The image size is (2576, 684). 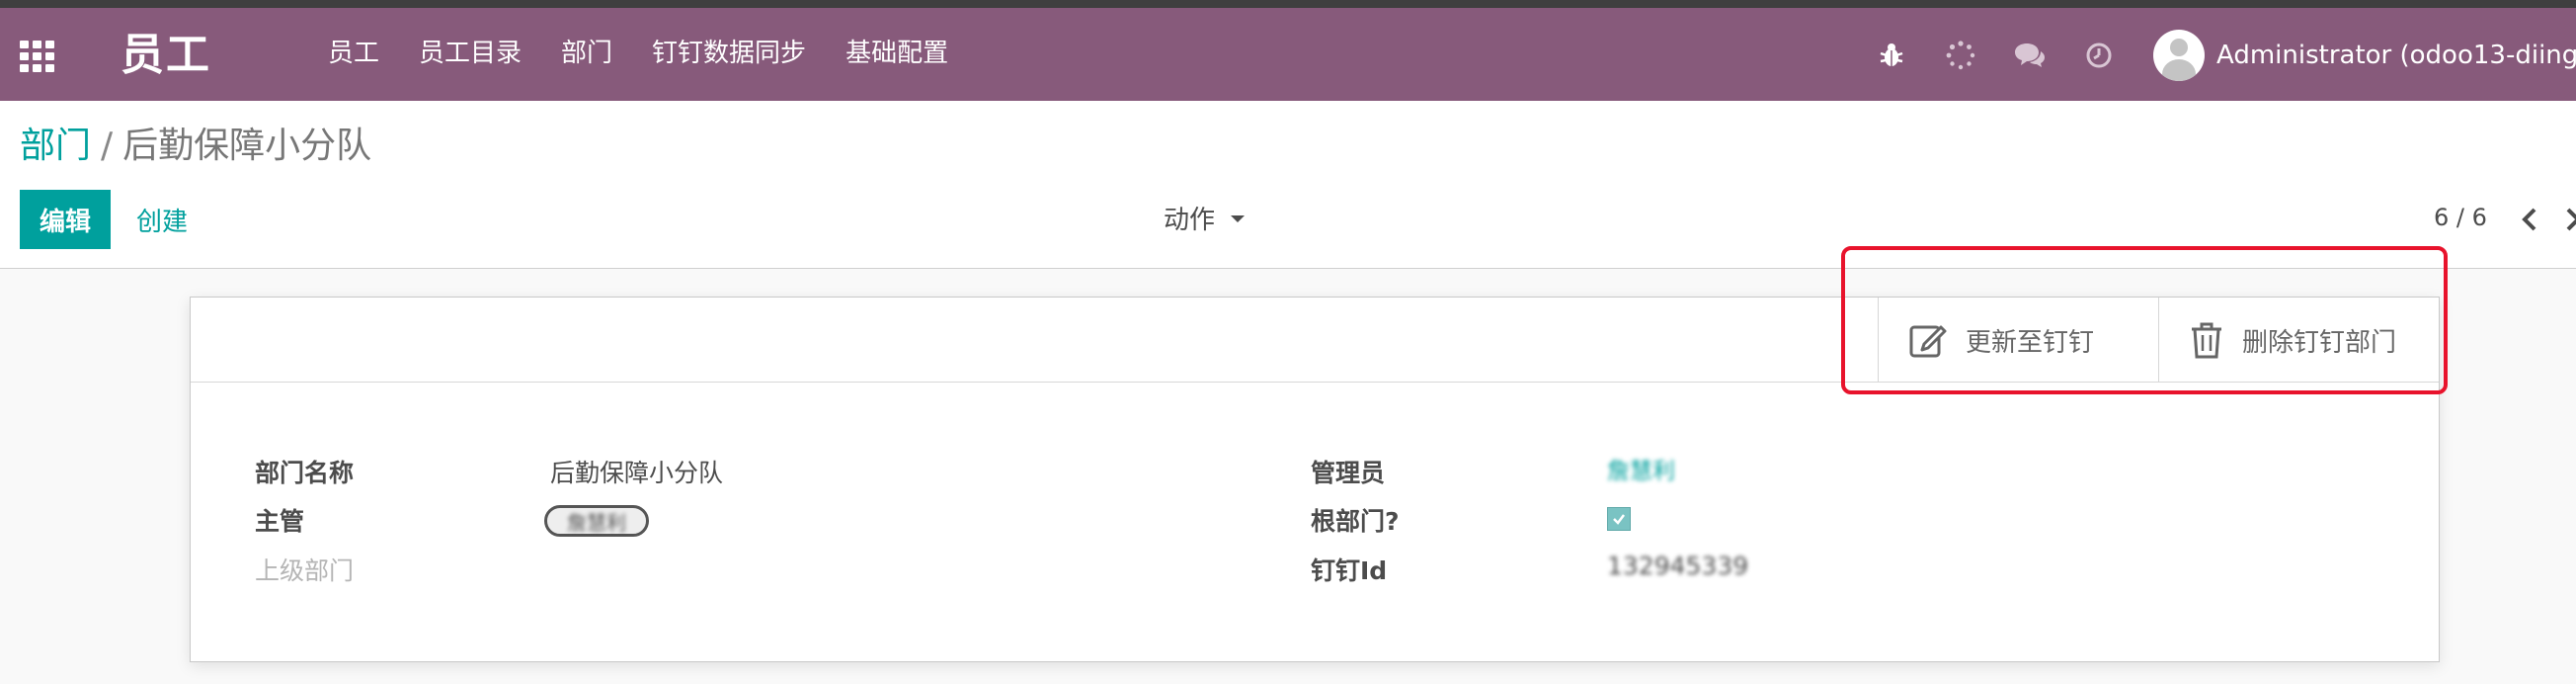 What do you see at coordinates (353, 54) in the screenshot?
I see `menu-employees: 员工` at bounding box center [353, 54].